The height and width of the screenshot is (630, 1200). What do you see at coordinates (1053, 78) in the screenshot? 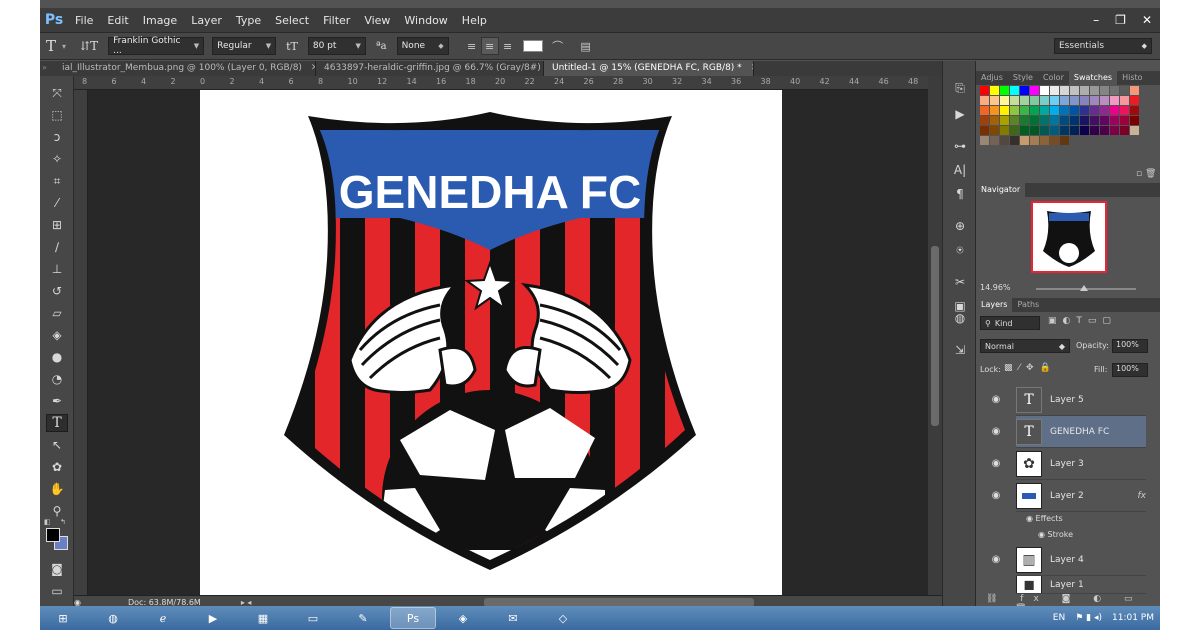
I see `tab-color: Color` at bounding box center [1053, 78].